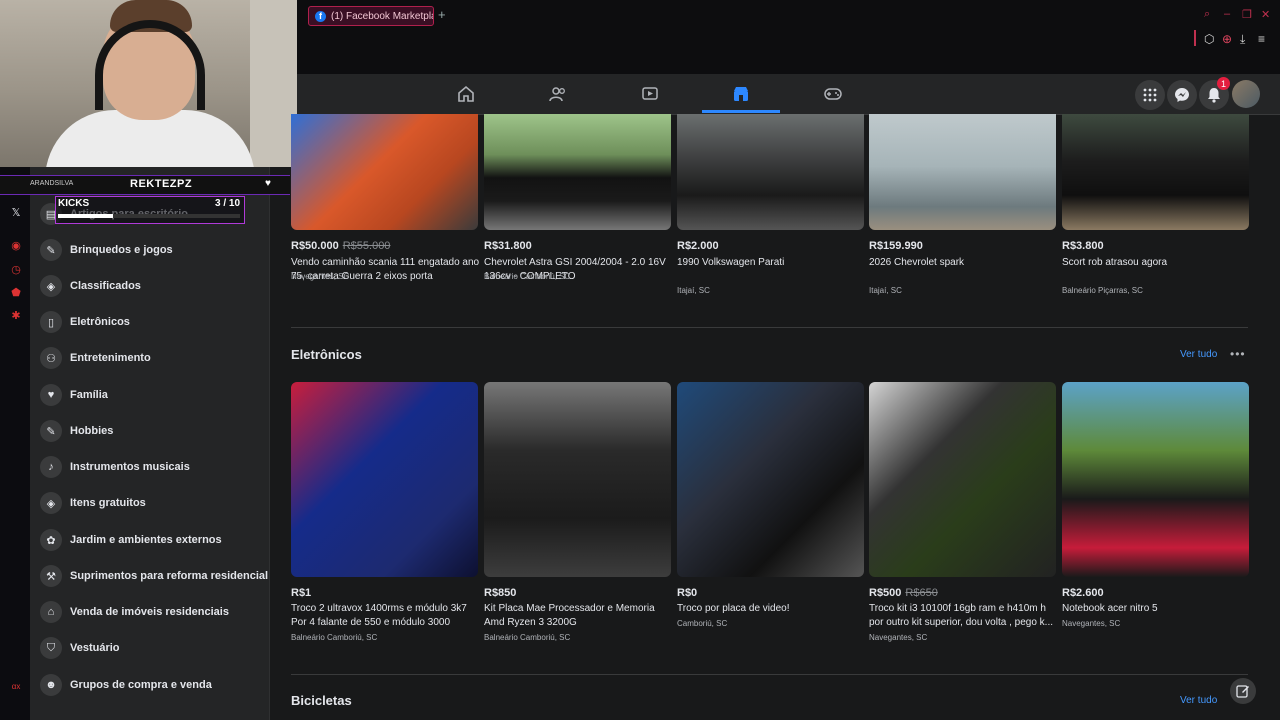  What do you see at coordinates (169, 576) in the screenshot?
I see `sidebar-item-label: Suprimentos para reforma residencial` at bounding box center [169, 576].